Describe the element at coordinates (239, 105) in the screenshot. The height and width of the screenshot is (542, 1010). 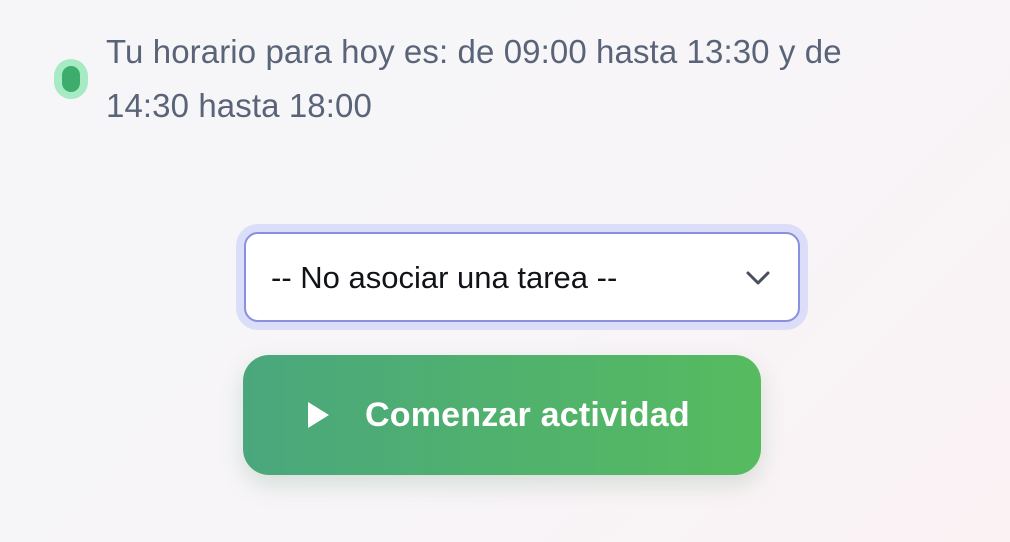
I see `schedule-line-2: 14:30 hasta 18:00` at that location.